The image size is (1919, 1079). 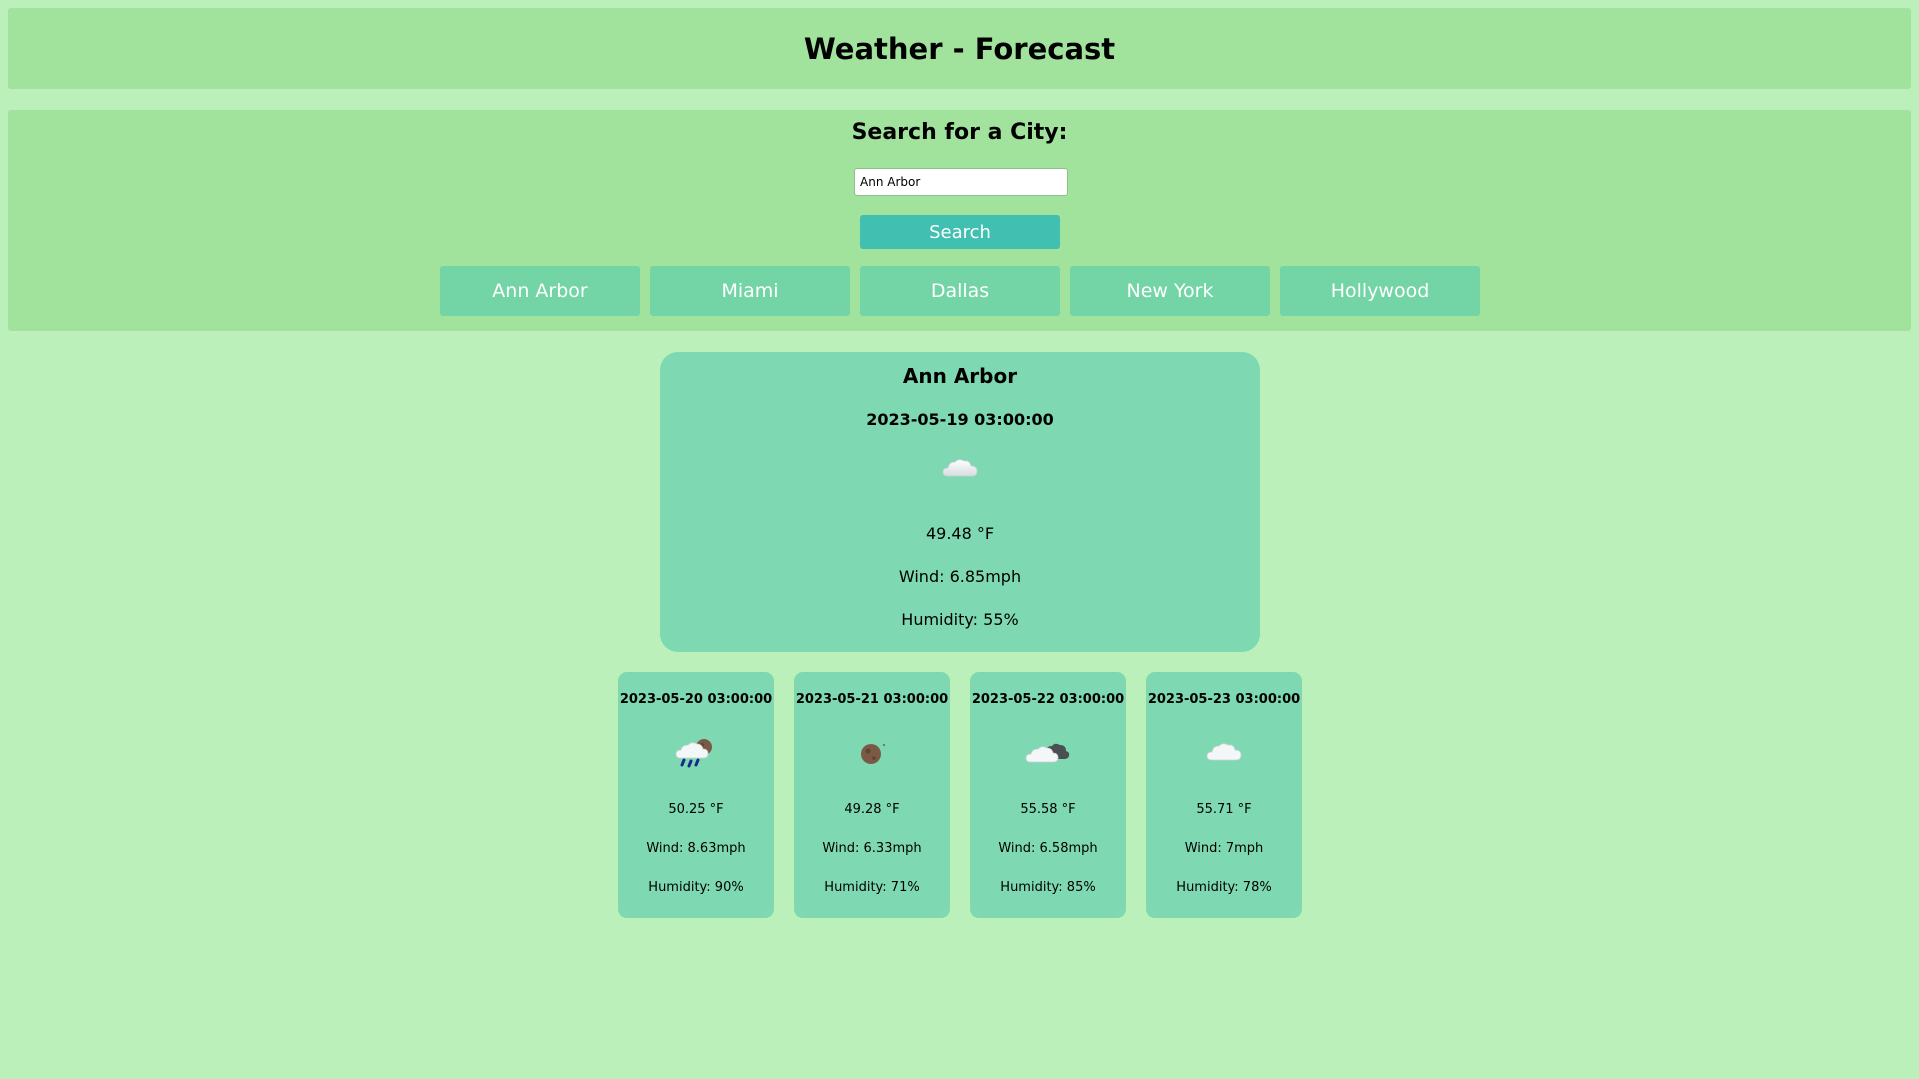 I want to click on forecast-humidity: Humidity: 71%, so click(x=872, y=887).